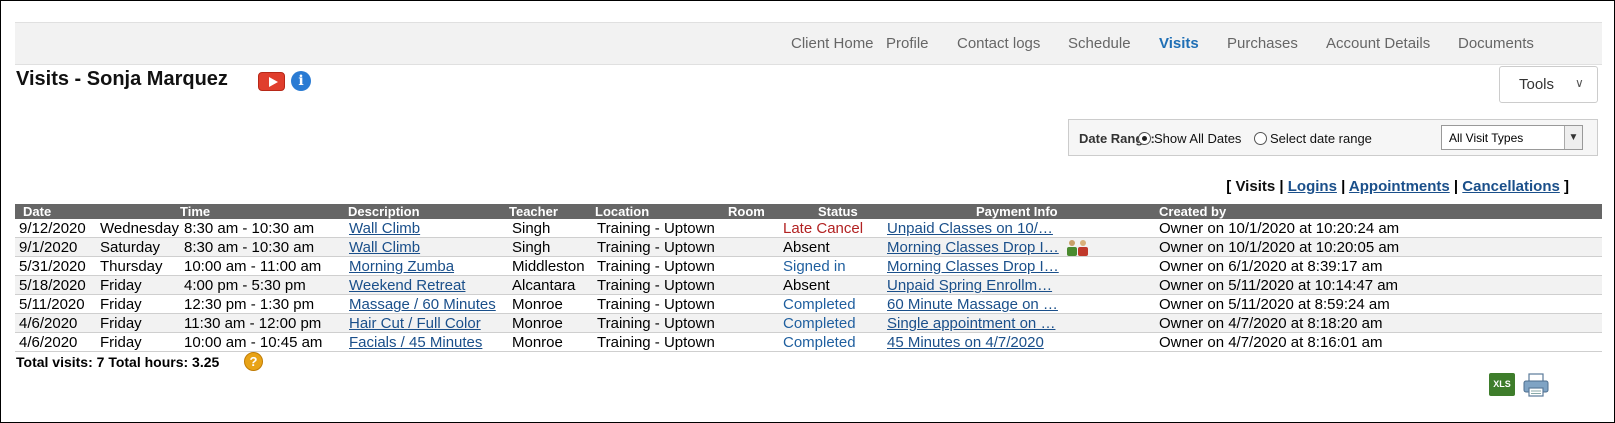  Describe the element at coordinates (1486, 138) in the screenshot. I see `visit-type-value: All Visit Types` at that location.